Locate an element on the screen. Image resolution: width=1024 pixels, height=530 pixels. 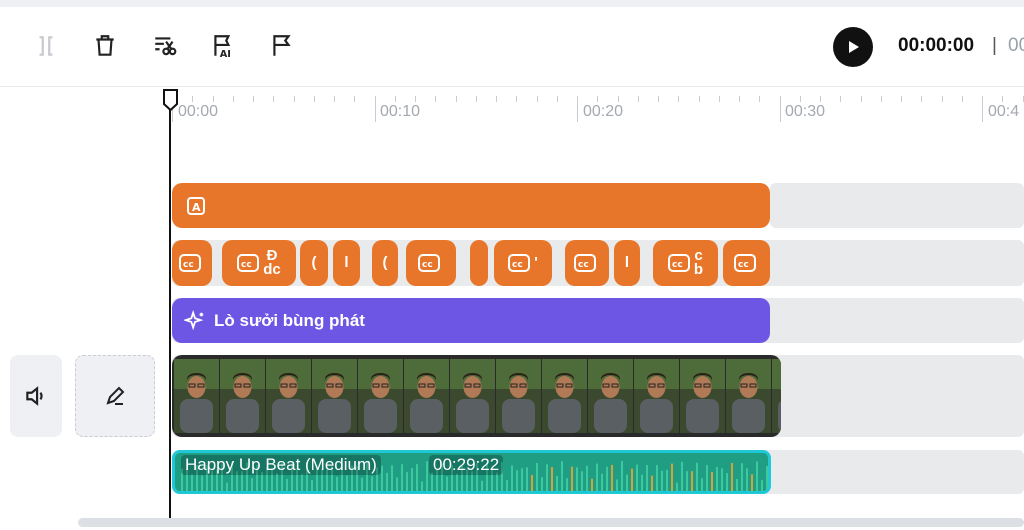
ruler-label: 00:00 is located at coordinates (198, 111).